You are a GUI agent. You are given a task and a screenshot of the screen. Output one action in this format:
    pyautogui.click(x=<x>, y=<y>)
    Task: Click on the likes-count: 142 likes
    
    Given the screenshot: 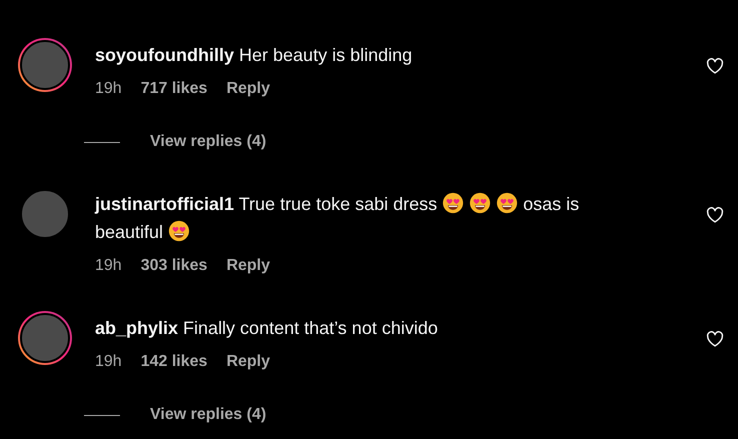 What is the action you would take?
    pyautogui.click(x=174, y=362)
    